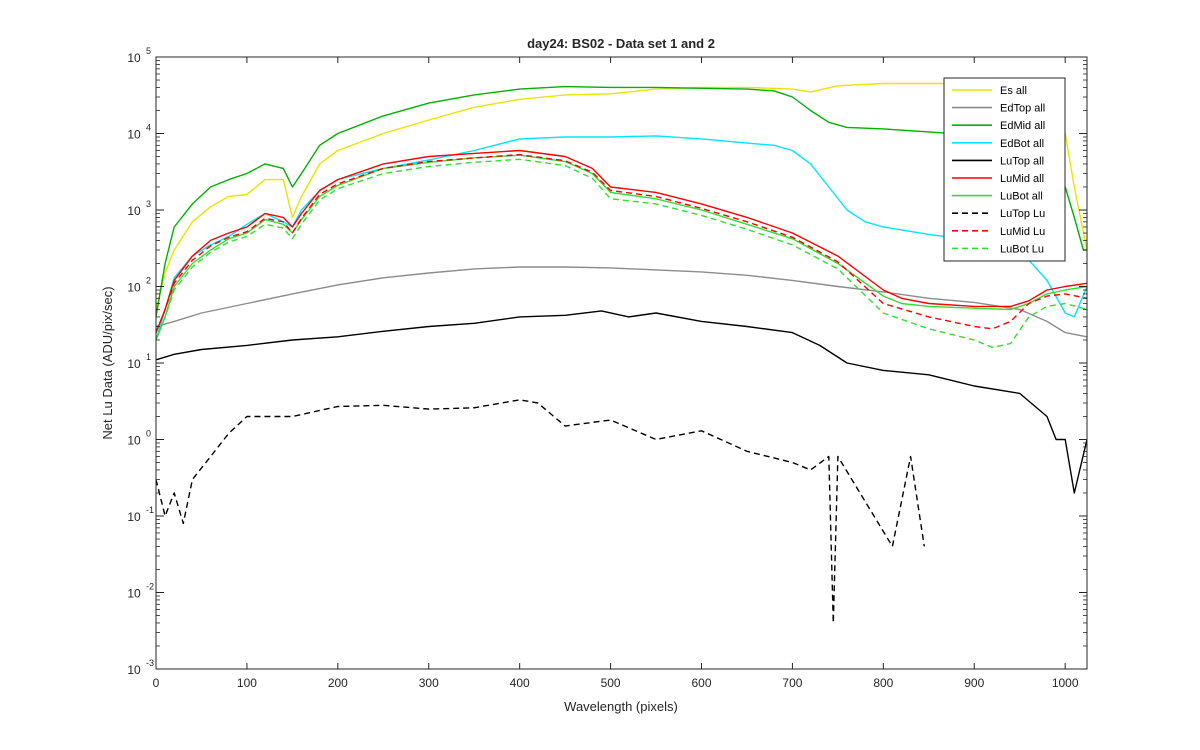 The image size is (1200, 750). What do you see at coordinates (1022, 126) in the screenshot?
I see `legend-label: EdMid all` at bounding box center [1022, 126].